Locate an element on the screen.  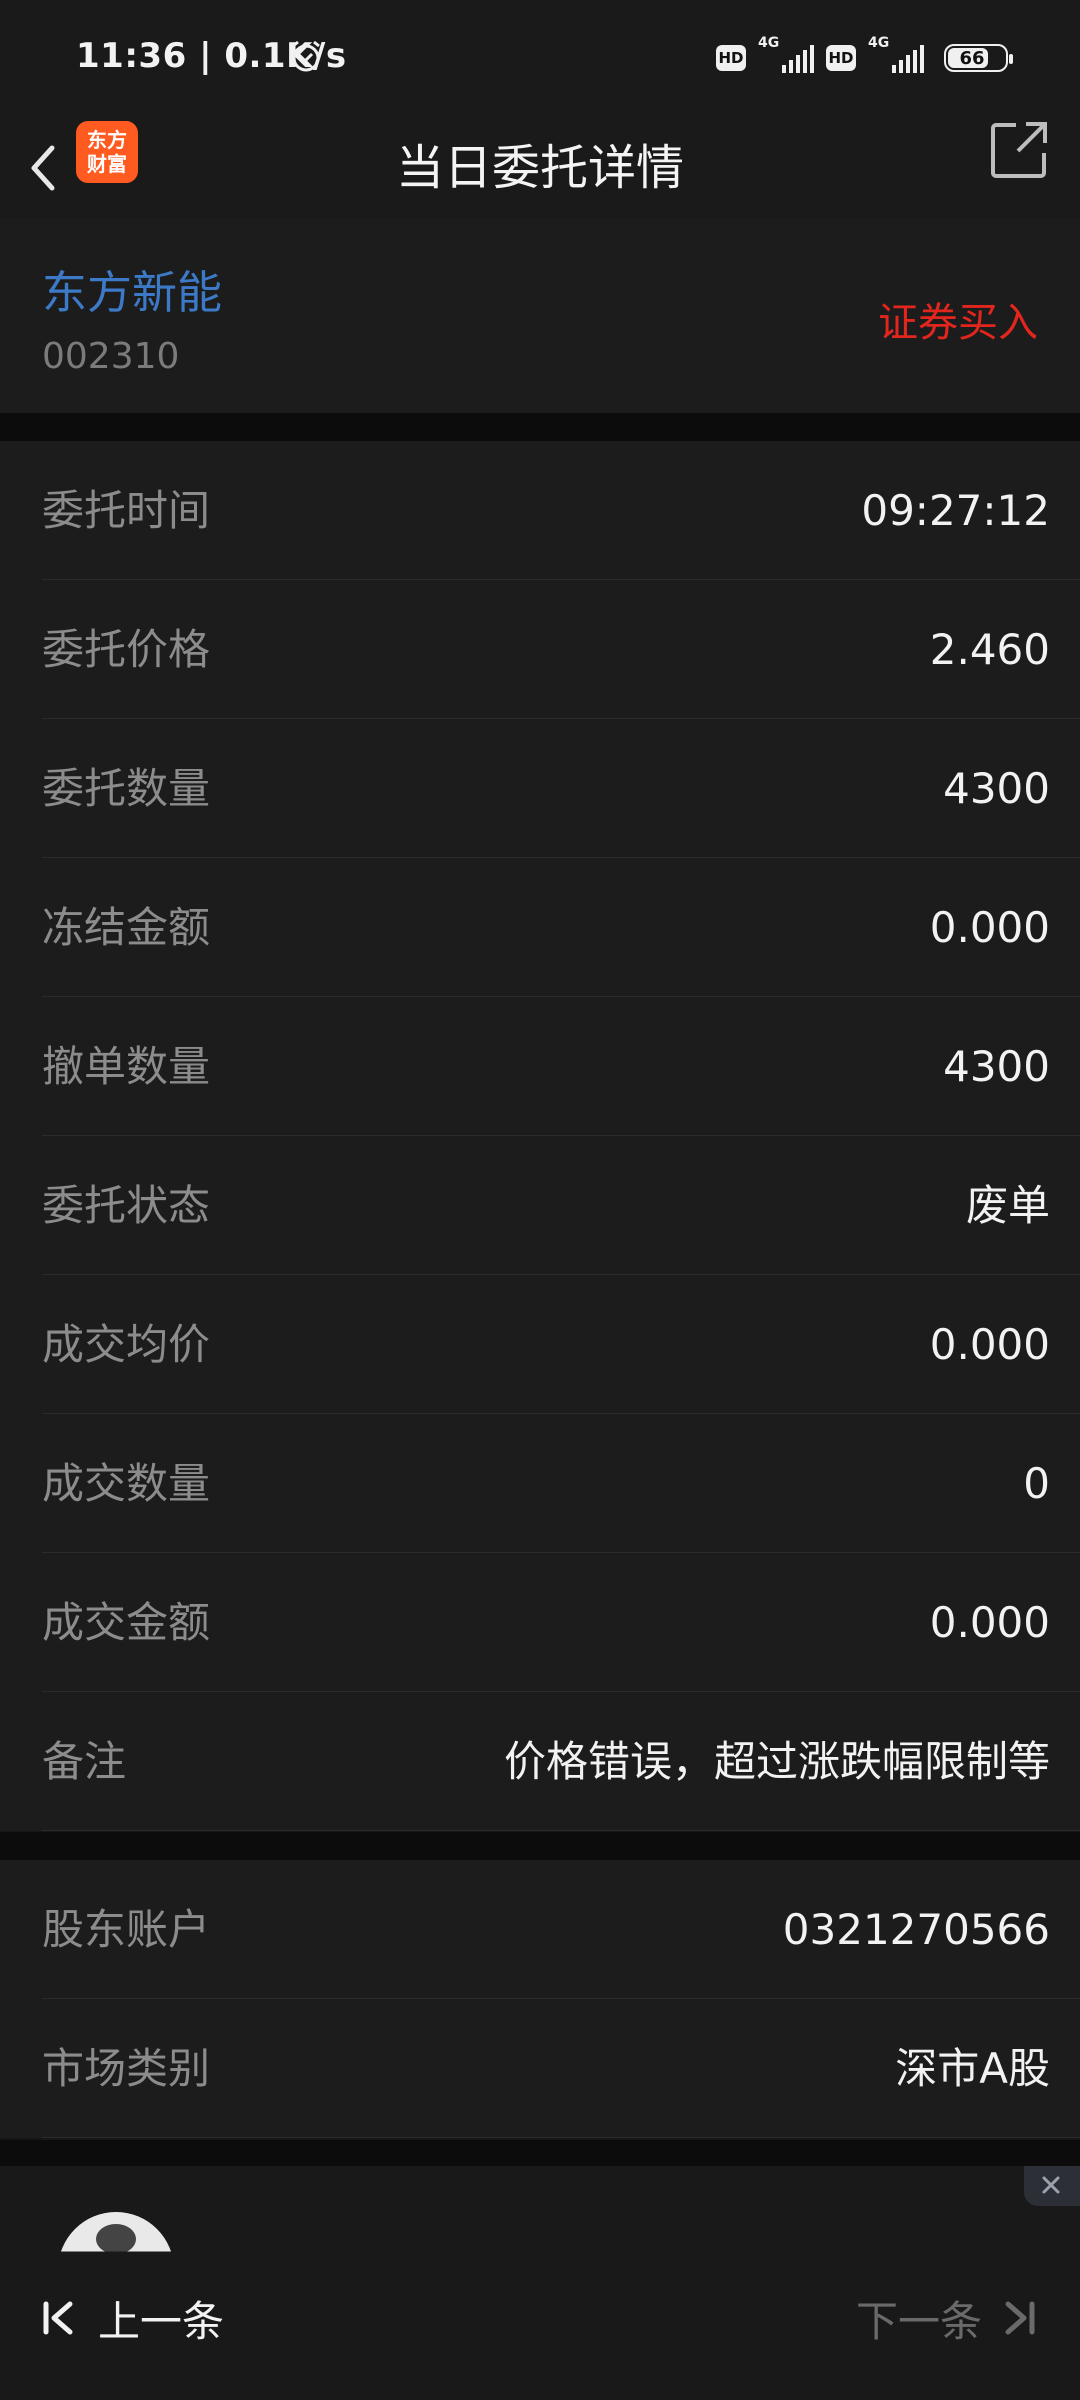
detail-value: 0 is located at coordinates (1036, 1483).